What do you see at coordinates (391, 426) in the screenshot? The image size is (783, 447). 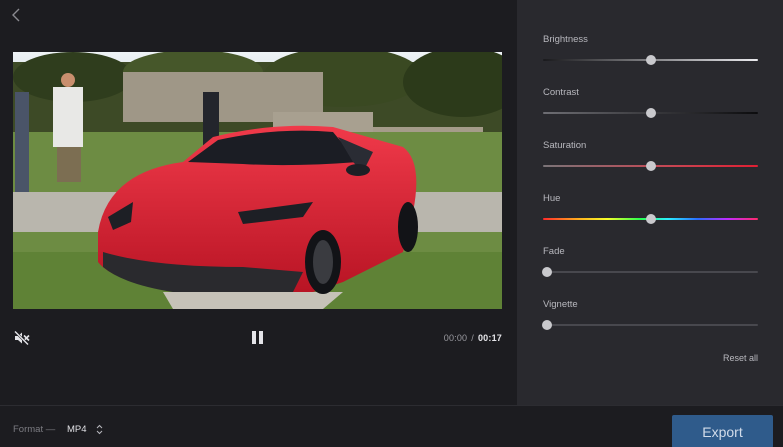 I see `bottom-bar: Format — MP4 Export` at bounding box center [391, 426].